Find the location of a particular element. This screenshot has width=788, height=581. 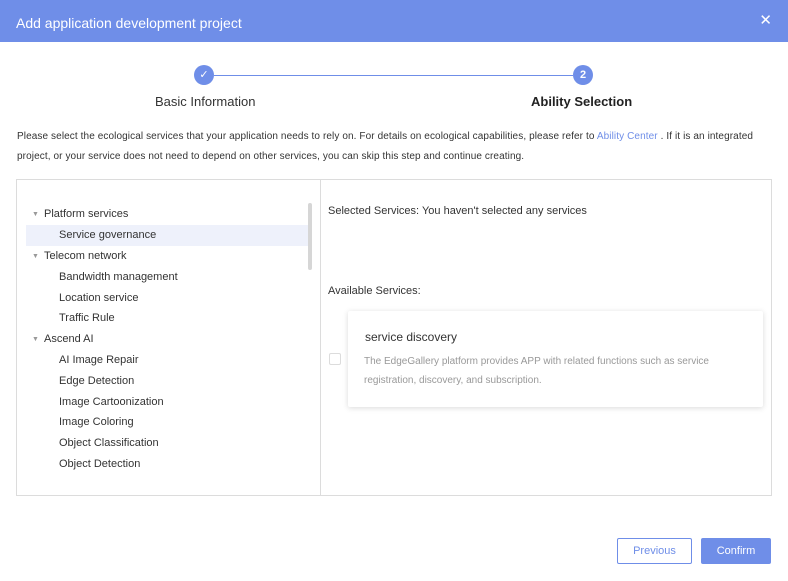

tree-item-object-detection: Object Detection is located at coordinates (167, 464).